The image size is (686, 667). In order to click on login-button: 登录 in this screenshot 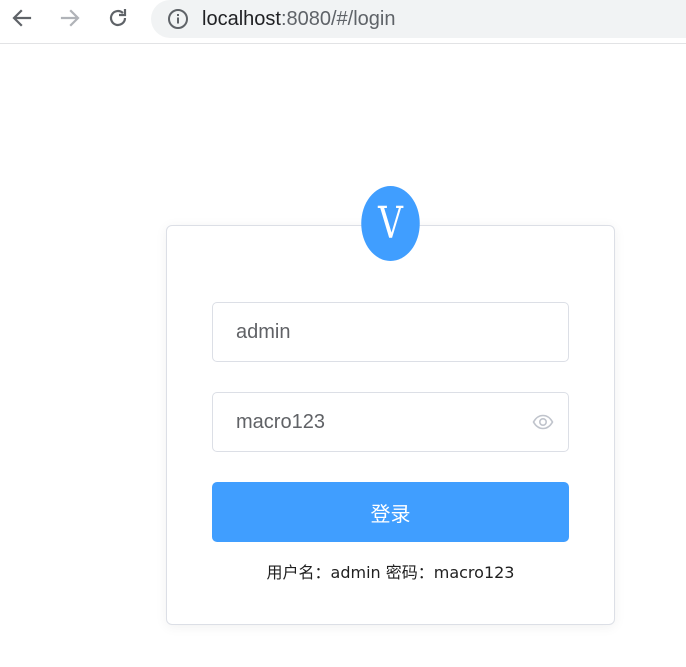, I will do `click(390, 512)`.